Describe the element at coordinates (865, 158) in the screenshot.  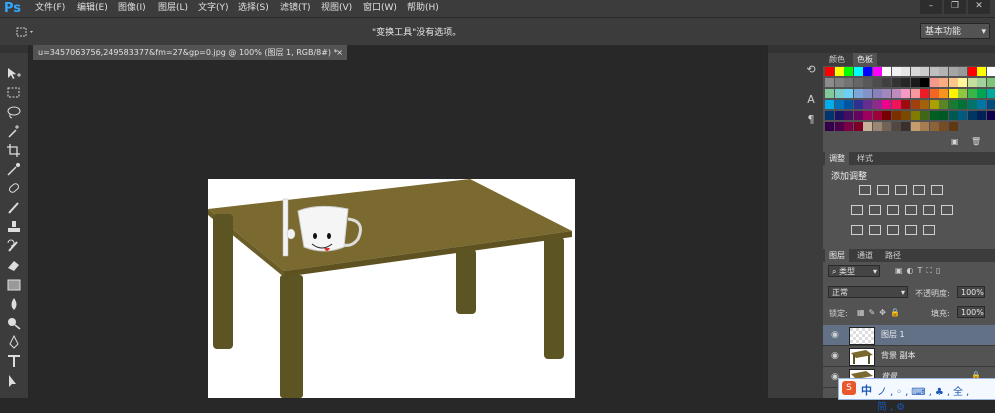
I see `tab-styles: 样式` at that location.